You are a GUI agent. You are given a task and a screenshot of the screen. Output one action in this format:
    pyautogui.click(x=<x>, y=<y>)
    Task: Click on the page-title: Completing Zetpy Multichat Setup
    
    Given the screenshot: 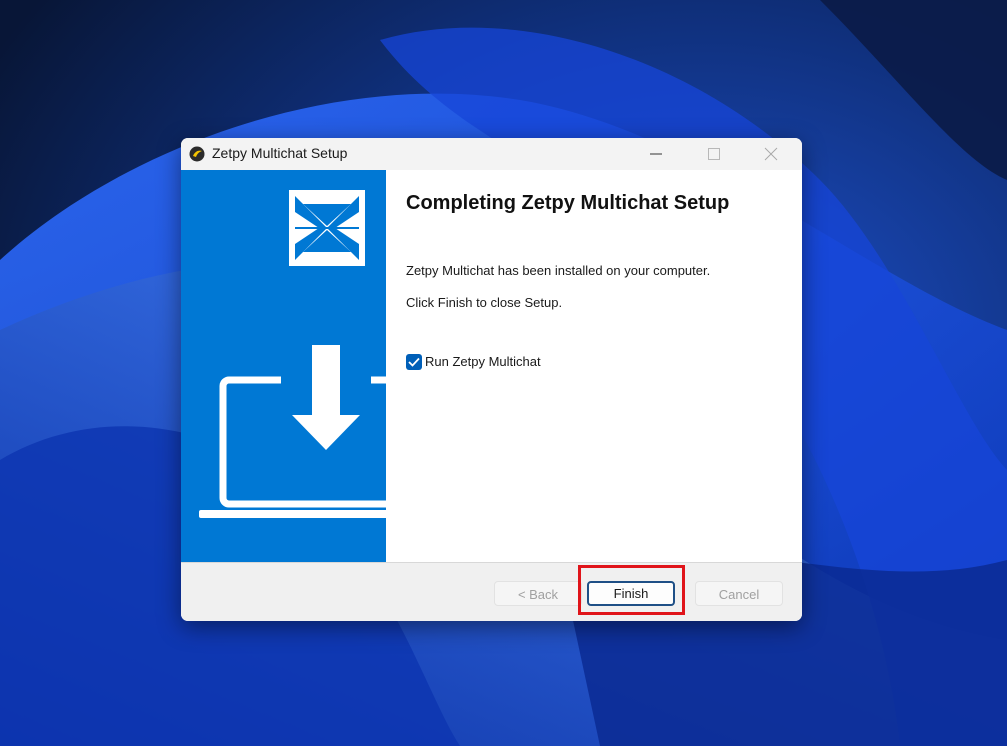 What is the action you would take?
    pyautogui.click(x=568, y=203)
    